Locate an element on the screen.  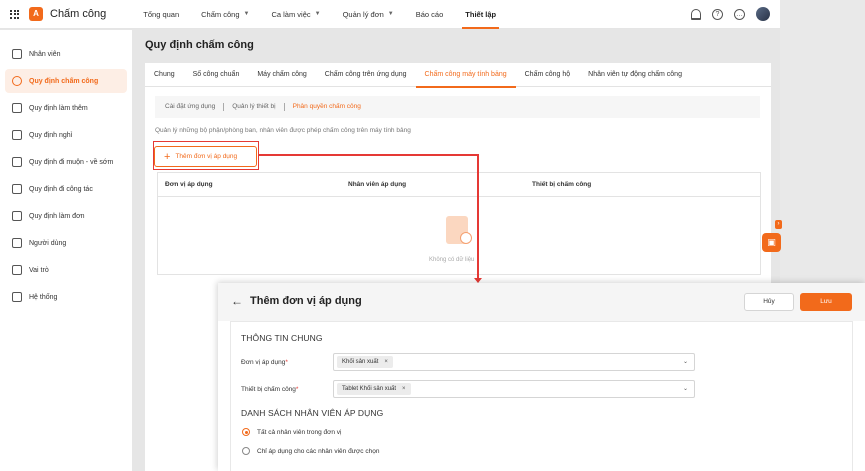
sidebar-item-roles: Vai trò is located at coordinates (66, 270).